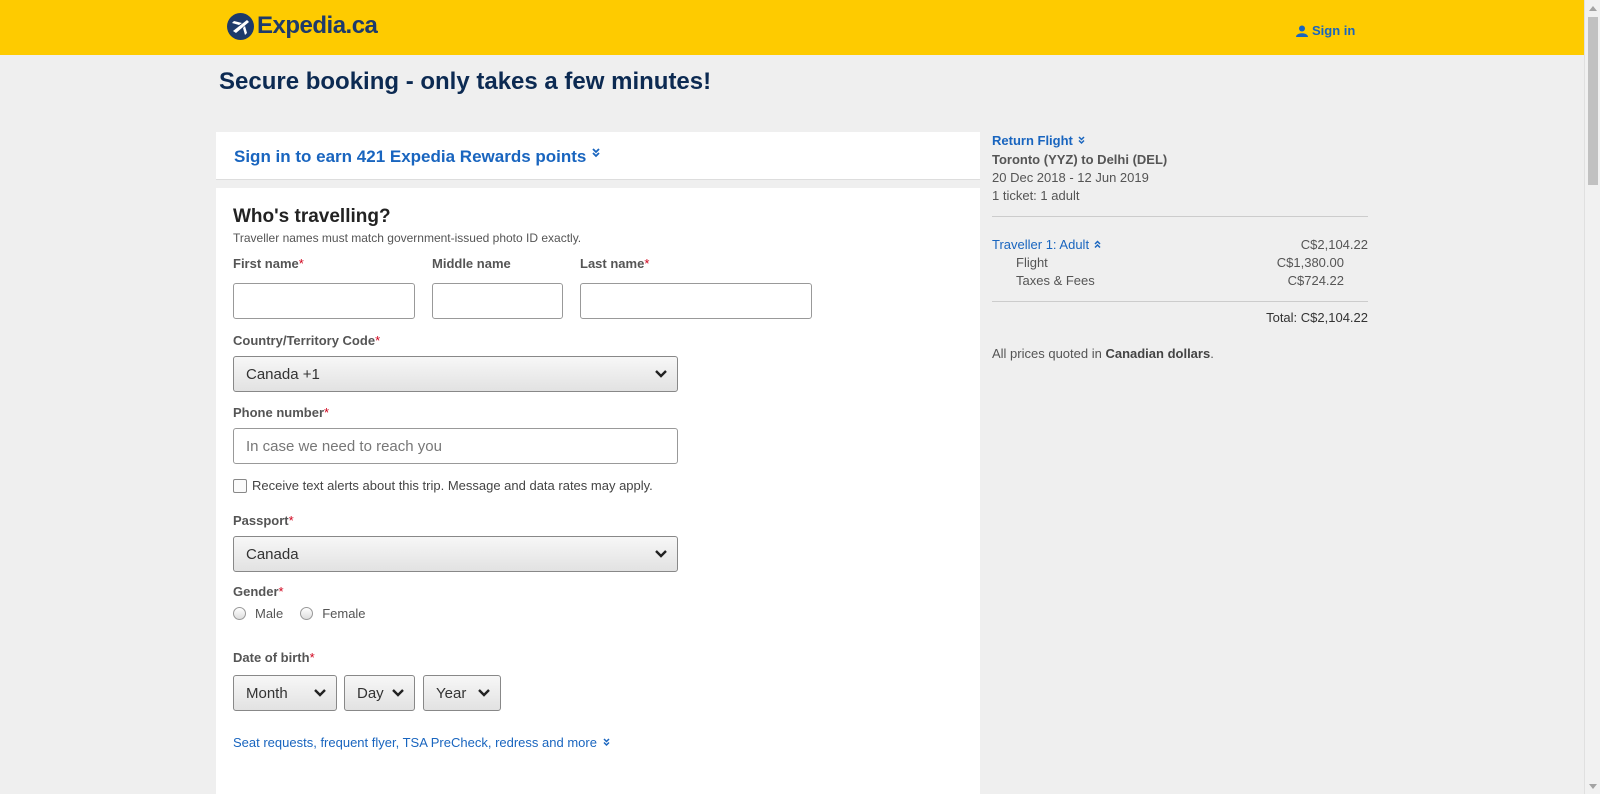  I want to click on scroll-down-arrow-icon, so click(1592, 786).